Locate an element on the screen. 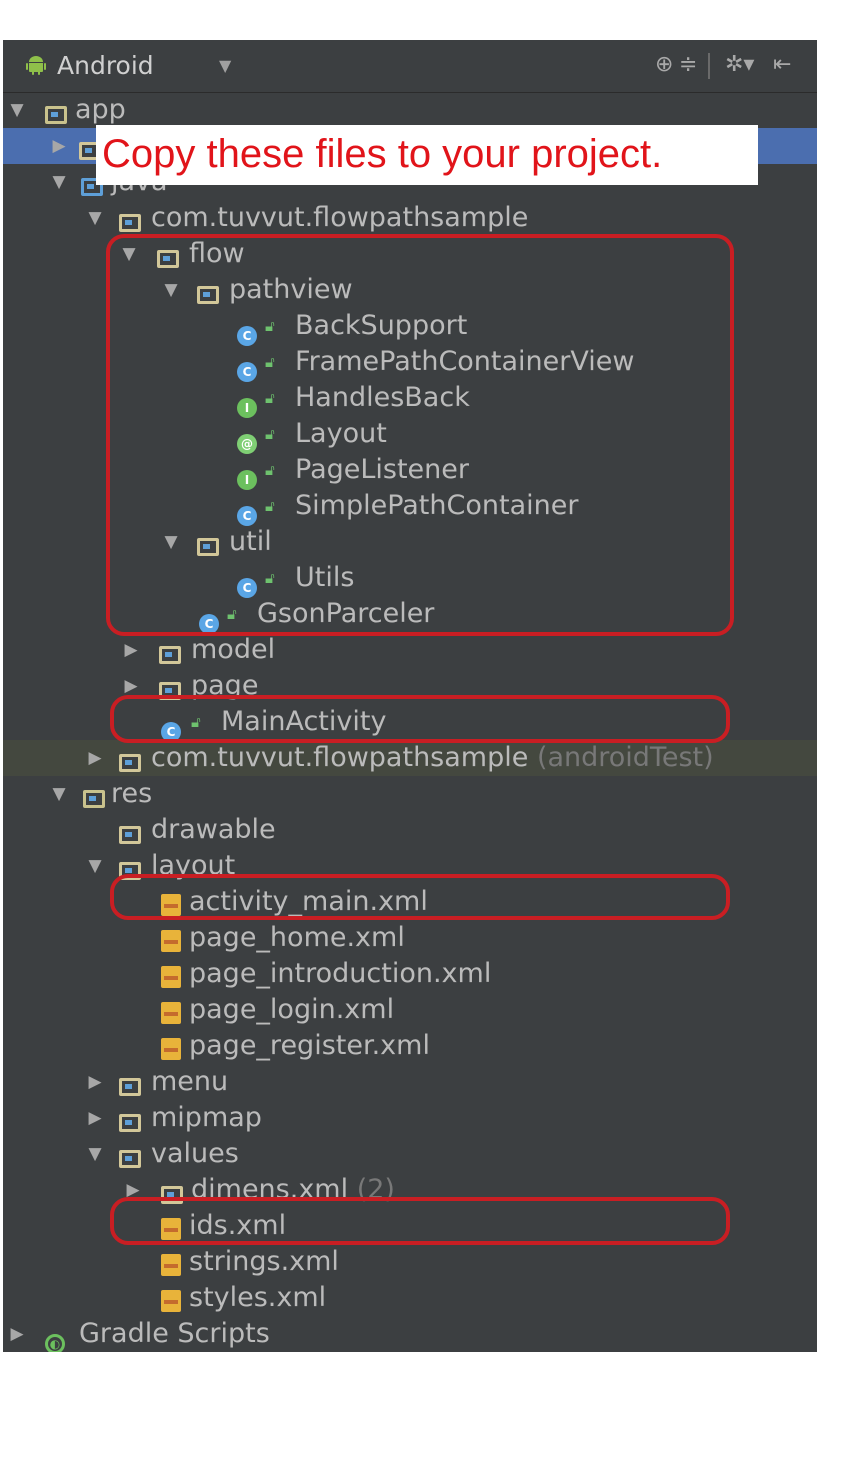 The width and height of the screenshot is (858, 1466). tree-label: SimplePathContainer is located at coordinates (437, 505).